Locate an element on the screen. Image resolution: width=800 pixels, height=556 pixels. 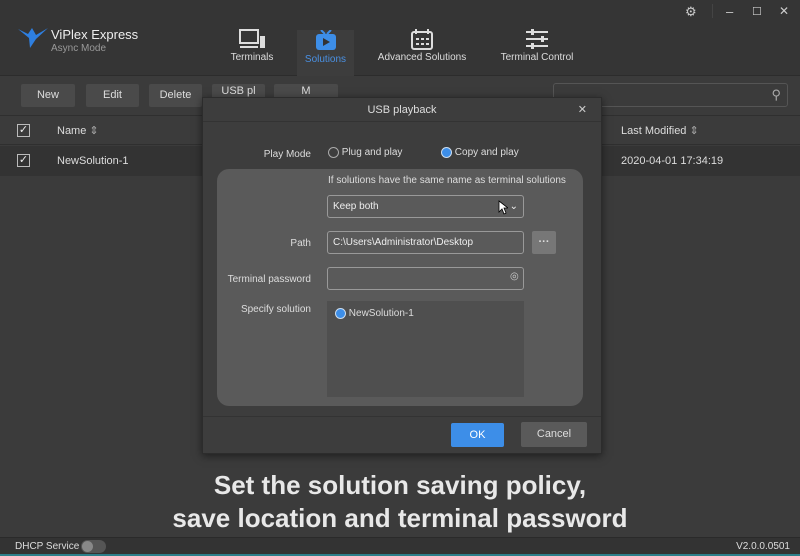
terminal-password-input is located at coordinates (425, 278).